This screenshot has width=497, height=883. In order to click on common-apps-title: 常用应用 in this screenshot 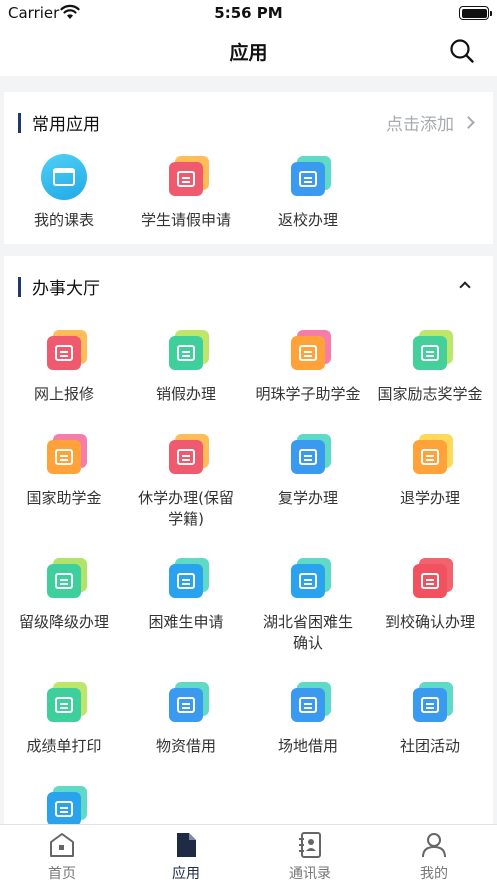, I will do `click(66, 125)`.